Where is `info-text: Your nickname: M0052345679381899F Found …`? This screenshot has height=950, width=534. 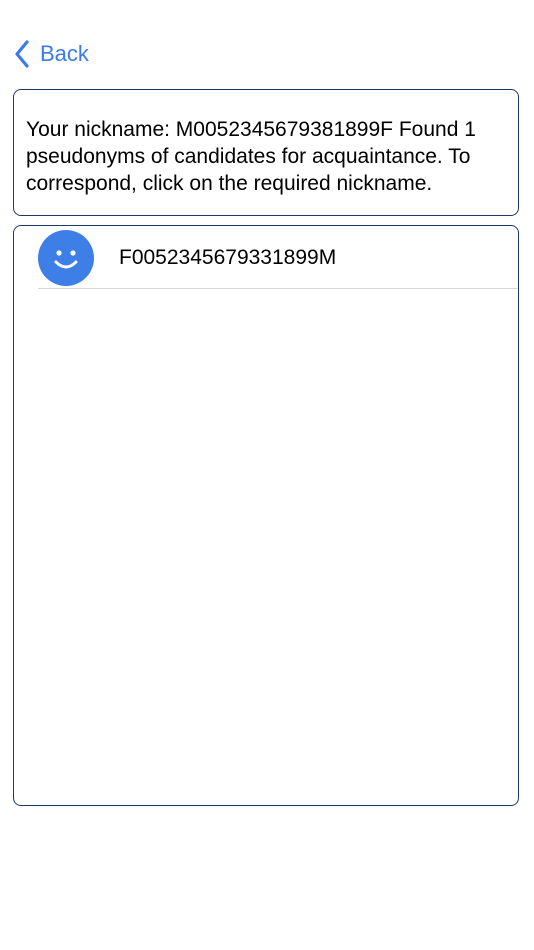 info-text: Your nickname: M0052345679381899F Found … is located at coordinates (251, 156).